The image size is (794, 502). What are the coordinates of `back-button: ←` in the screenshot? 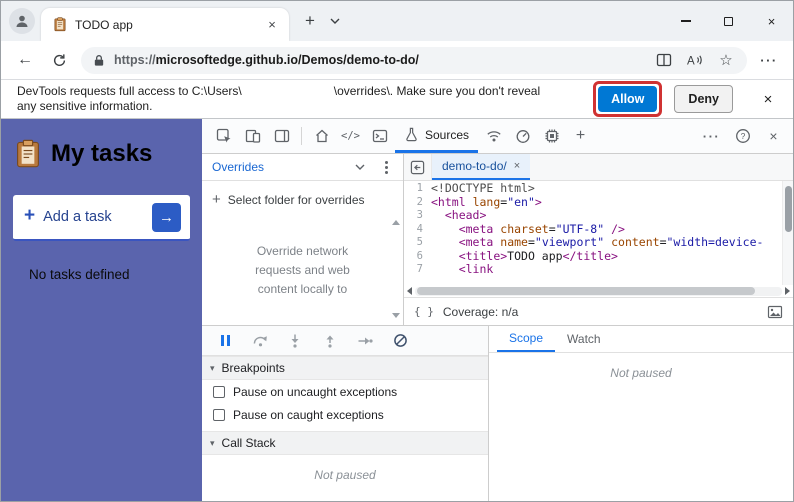 It's located at (25, 60).